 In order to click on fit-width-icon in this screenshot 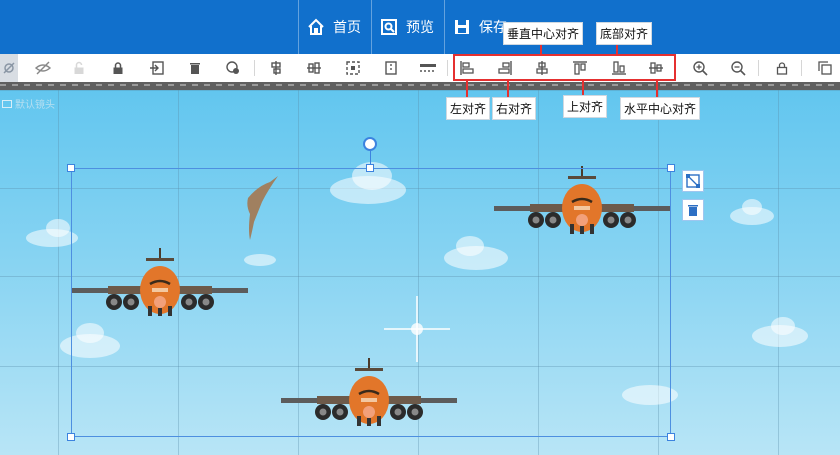, I will do `click(428, 68)`.